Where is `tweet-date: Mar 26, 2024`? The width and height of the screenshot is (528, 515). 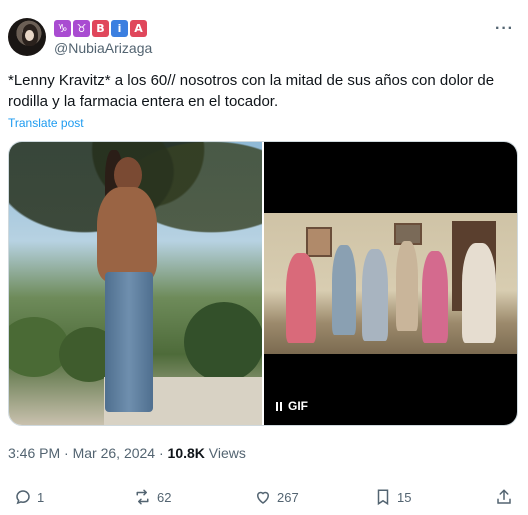 tweet-date: Mar 26, 2024 is located at coordinates (114, 453).